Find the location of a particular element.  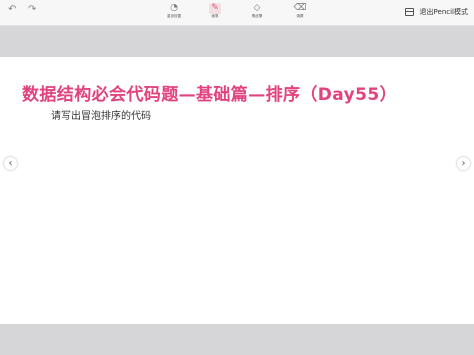

tool-label: 重设设置 is located at coordinates (174, 16).